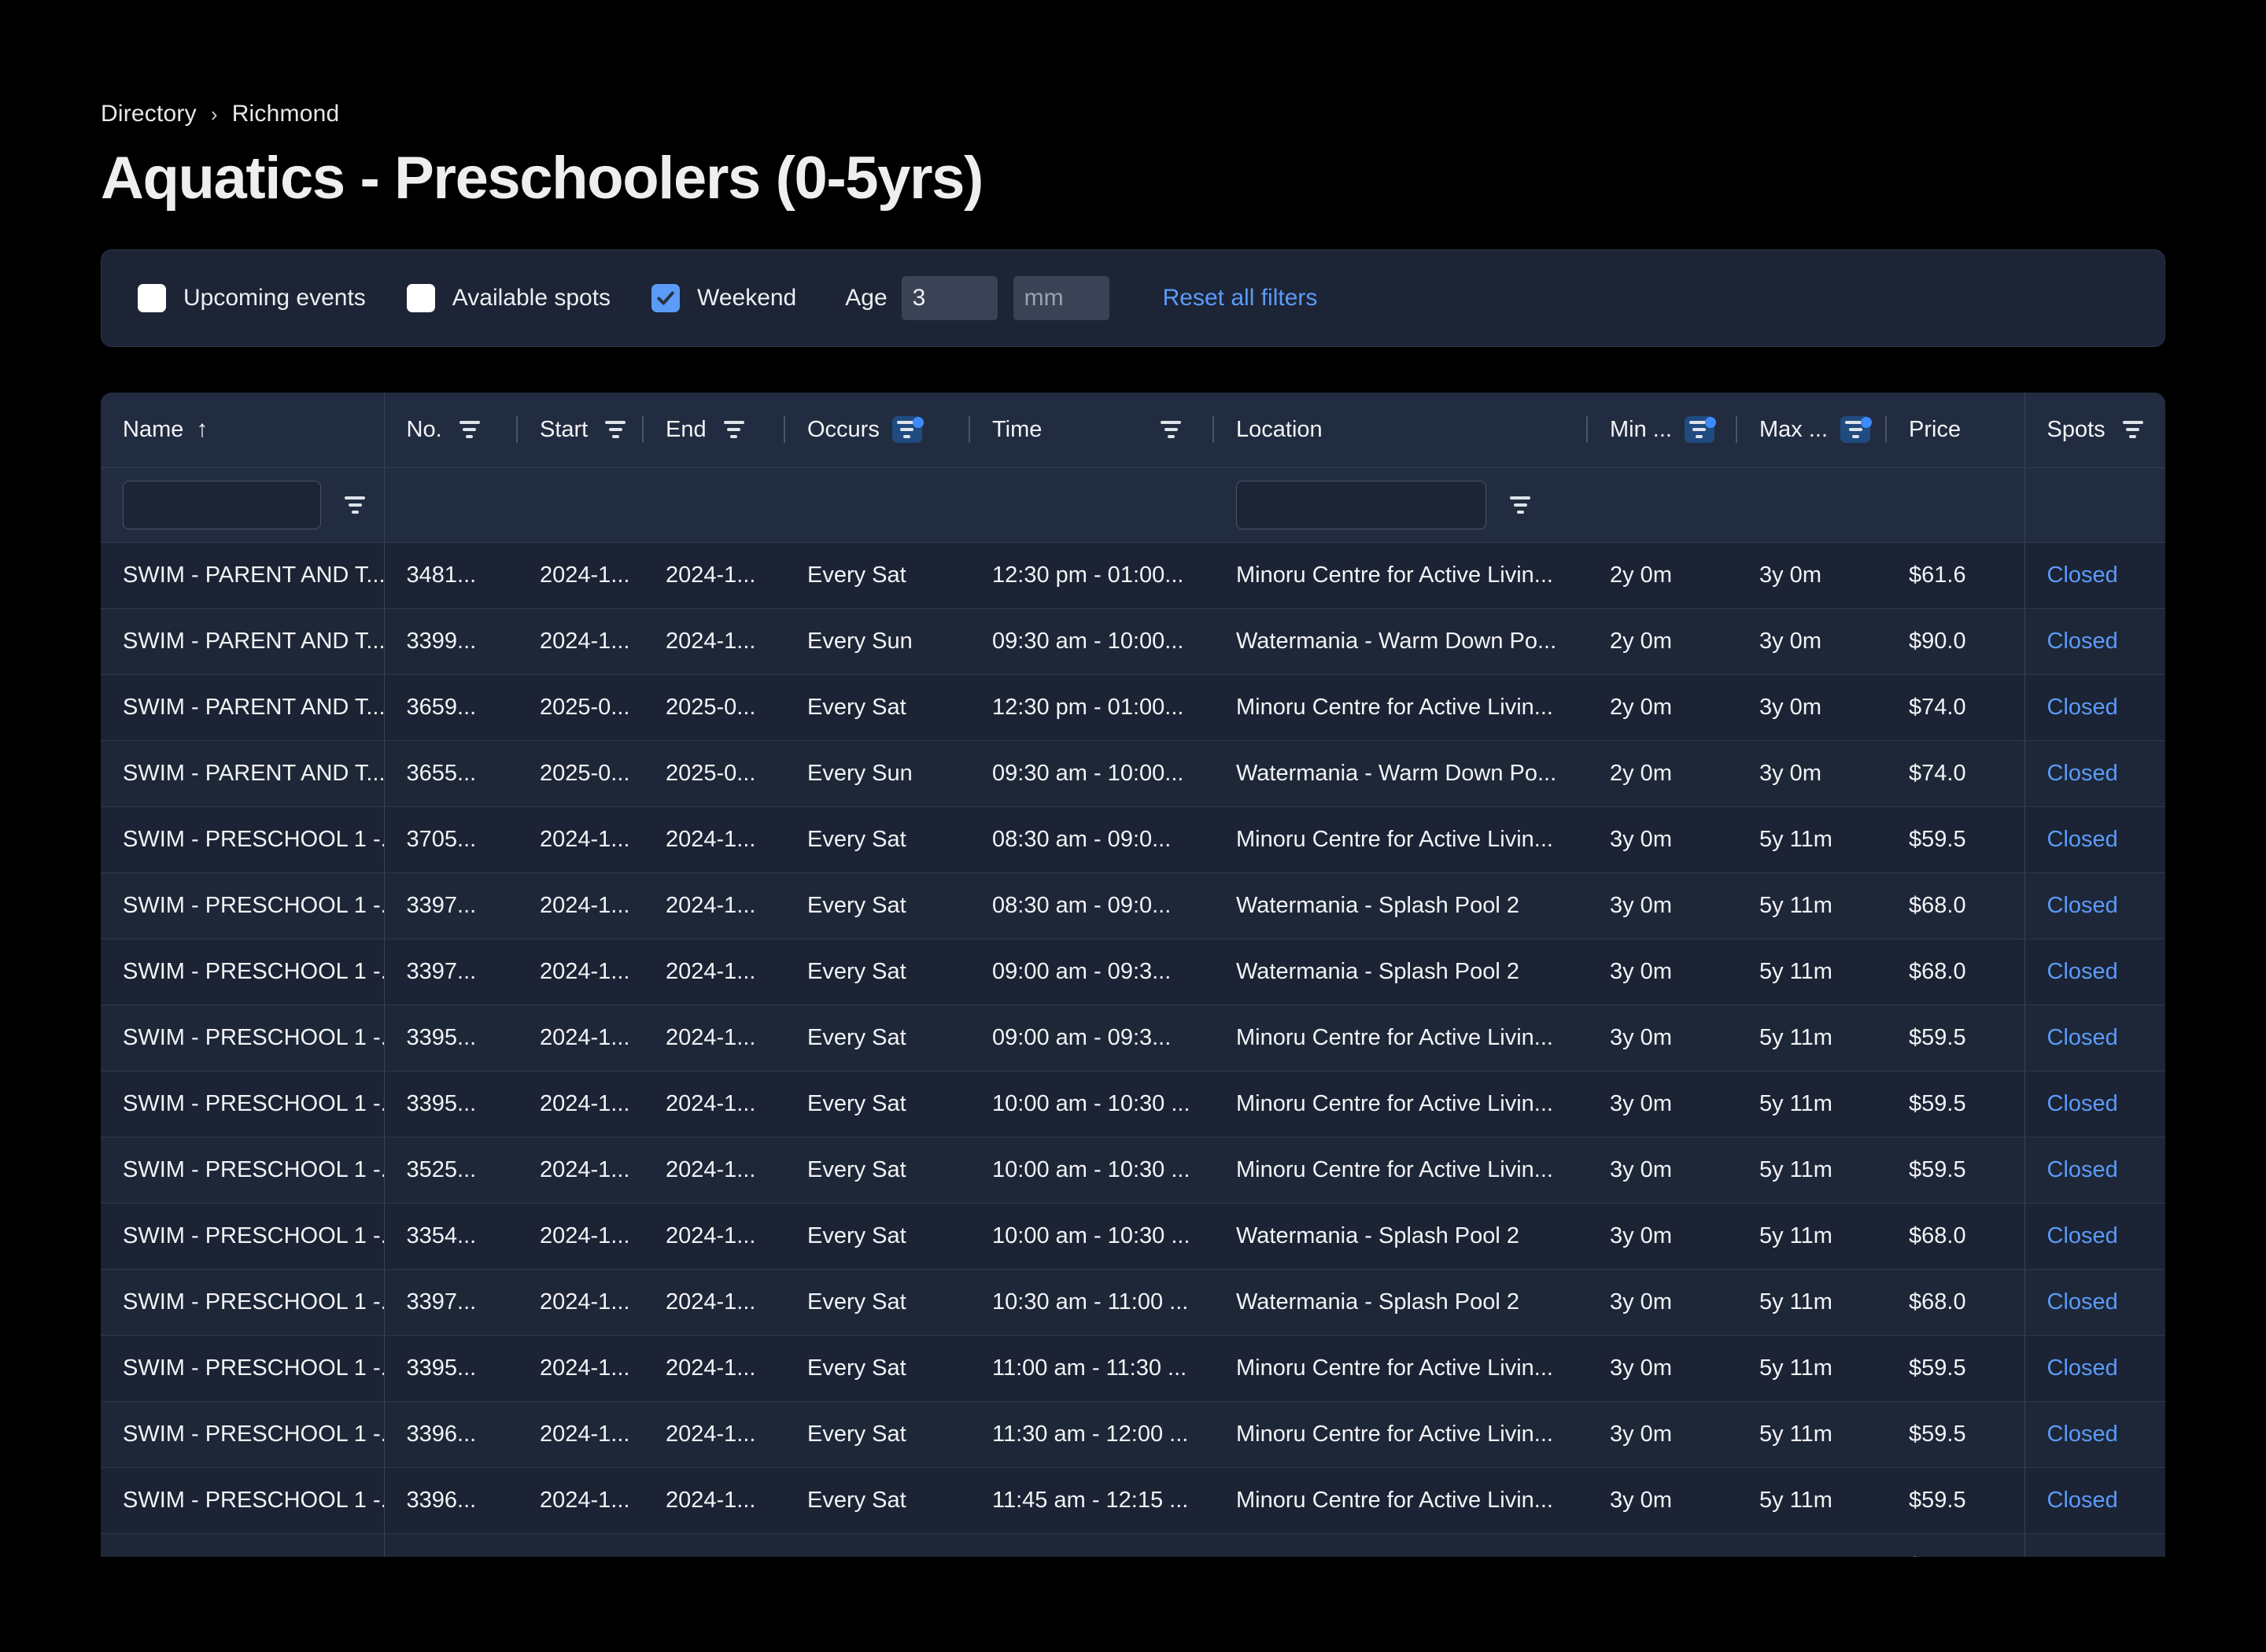 The height and width of the screenshot is (1652, 2266). I want to click on filter-icon-start, so click(615, 429).